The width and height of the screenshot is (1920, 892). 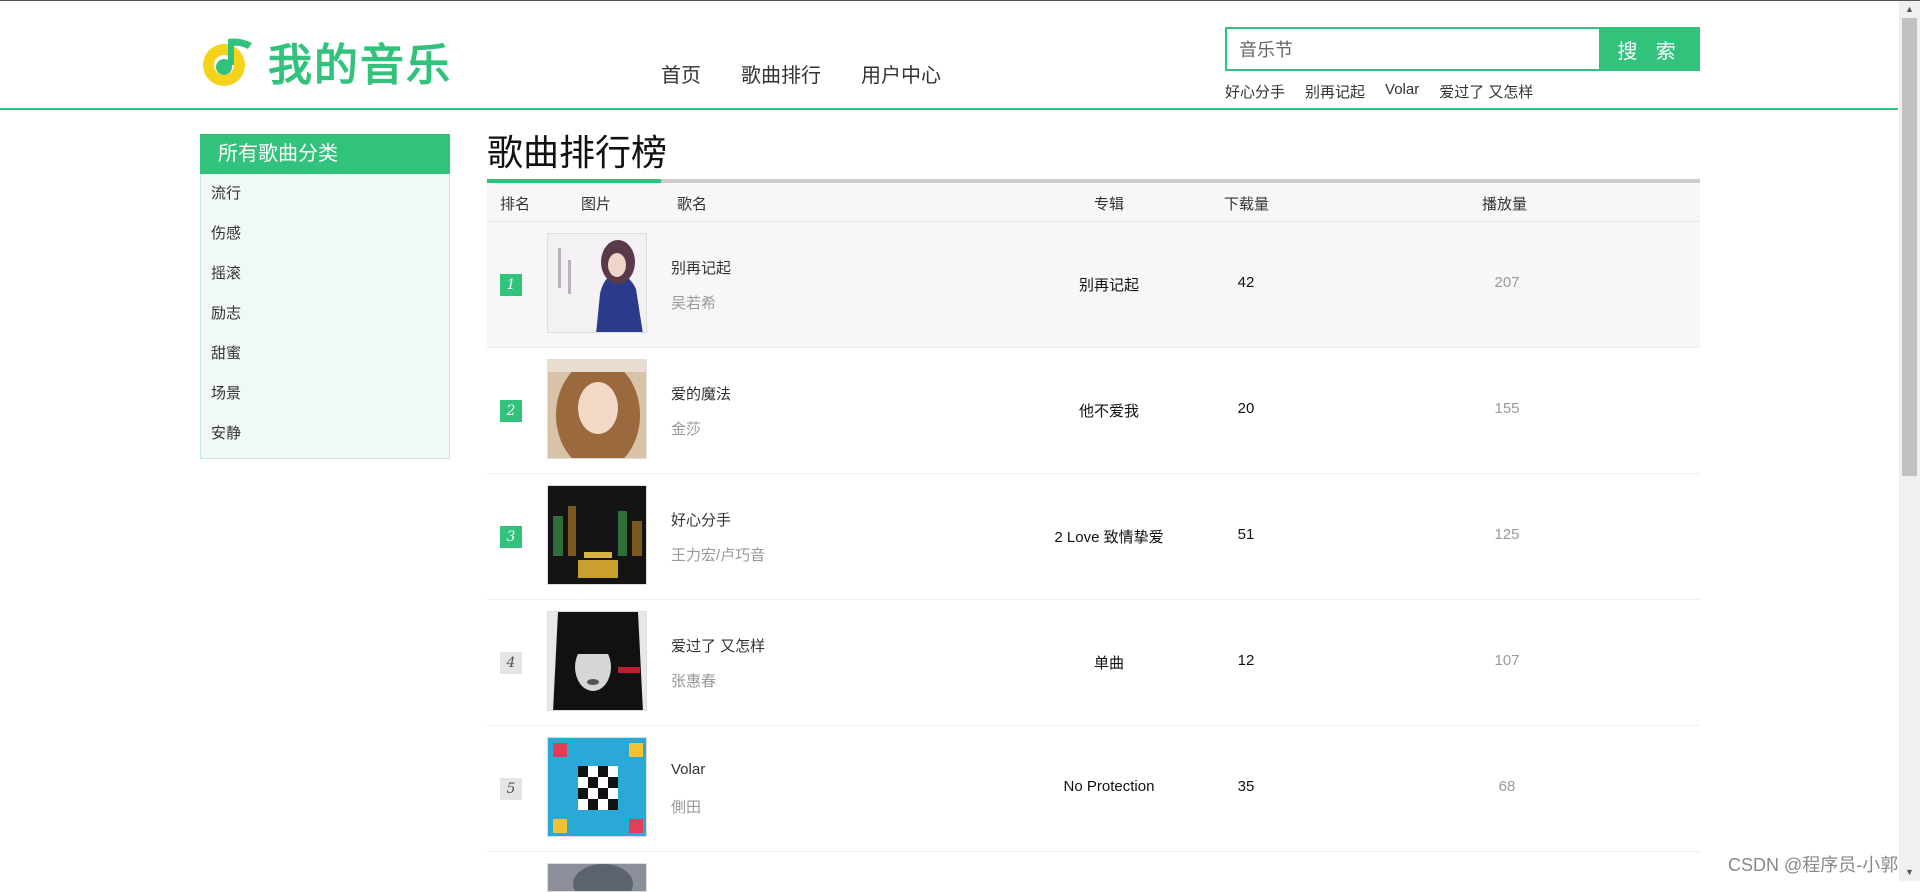 What do you see at coordinates (1909, 247) in the screenshot?
I see `scroll-thumb` at bounding box center [1909, 247].